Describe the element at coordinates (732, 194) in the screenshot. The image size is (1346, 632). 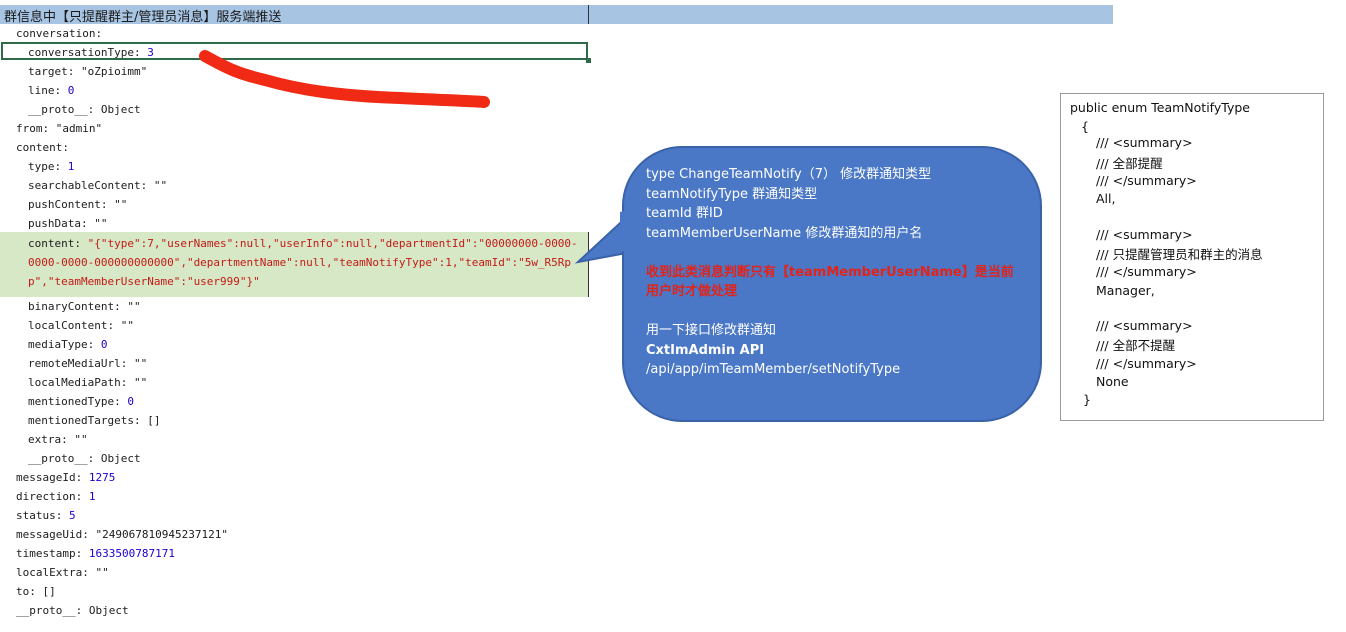
I see `callout-line: teamNotifyType 群通知类型` at that location.